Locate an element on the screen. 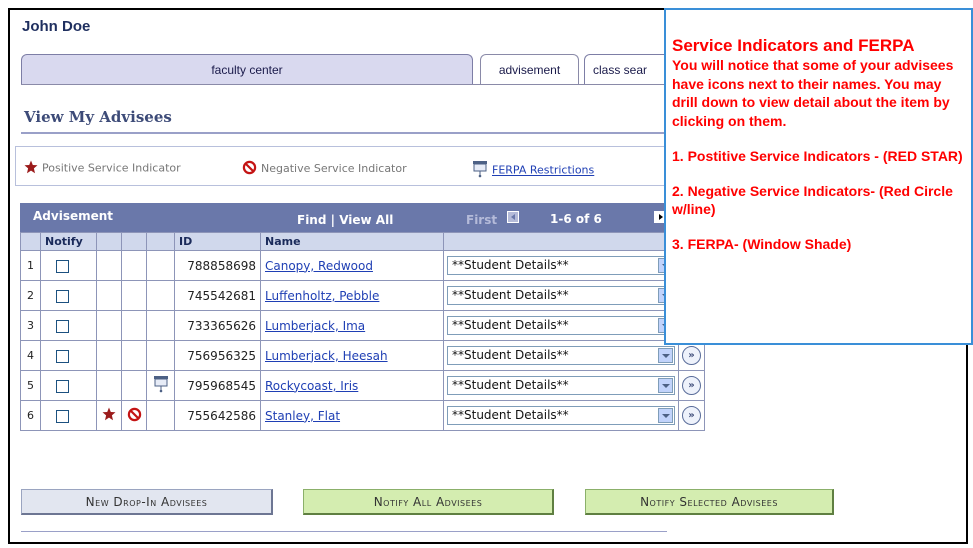 The height and width of the screenshot is (548, 973). red-star-icon is located at coordinates (109, 415).